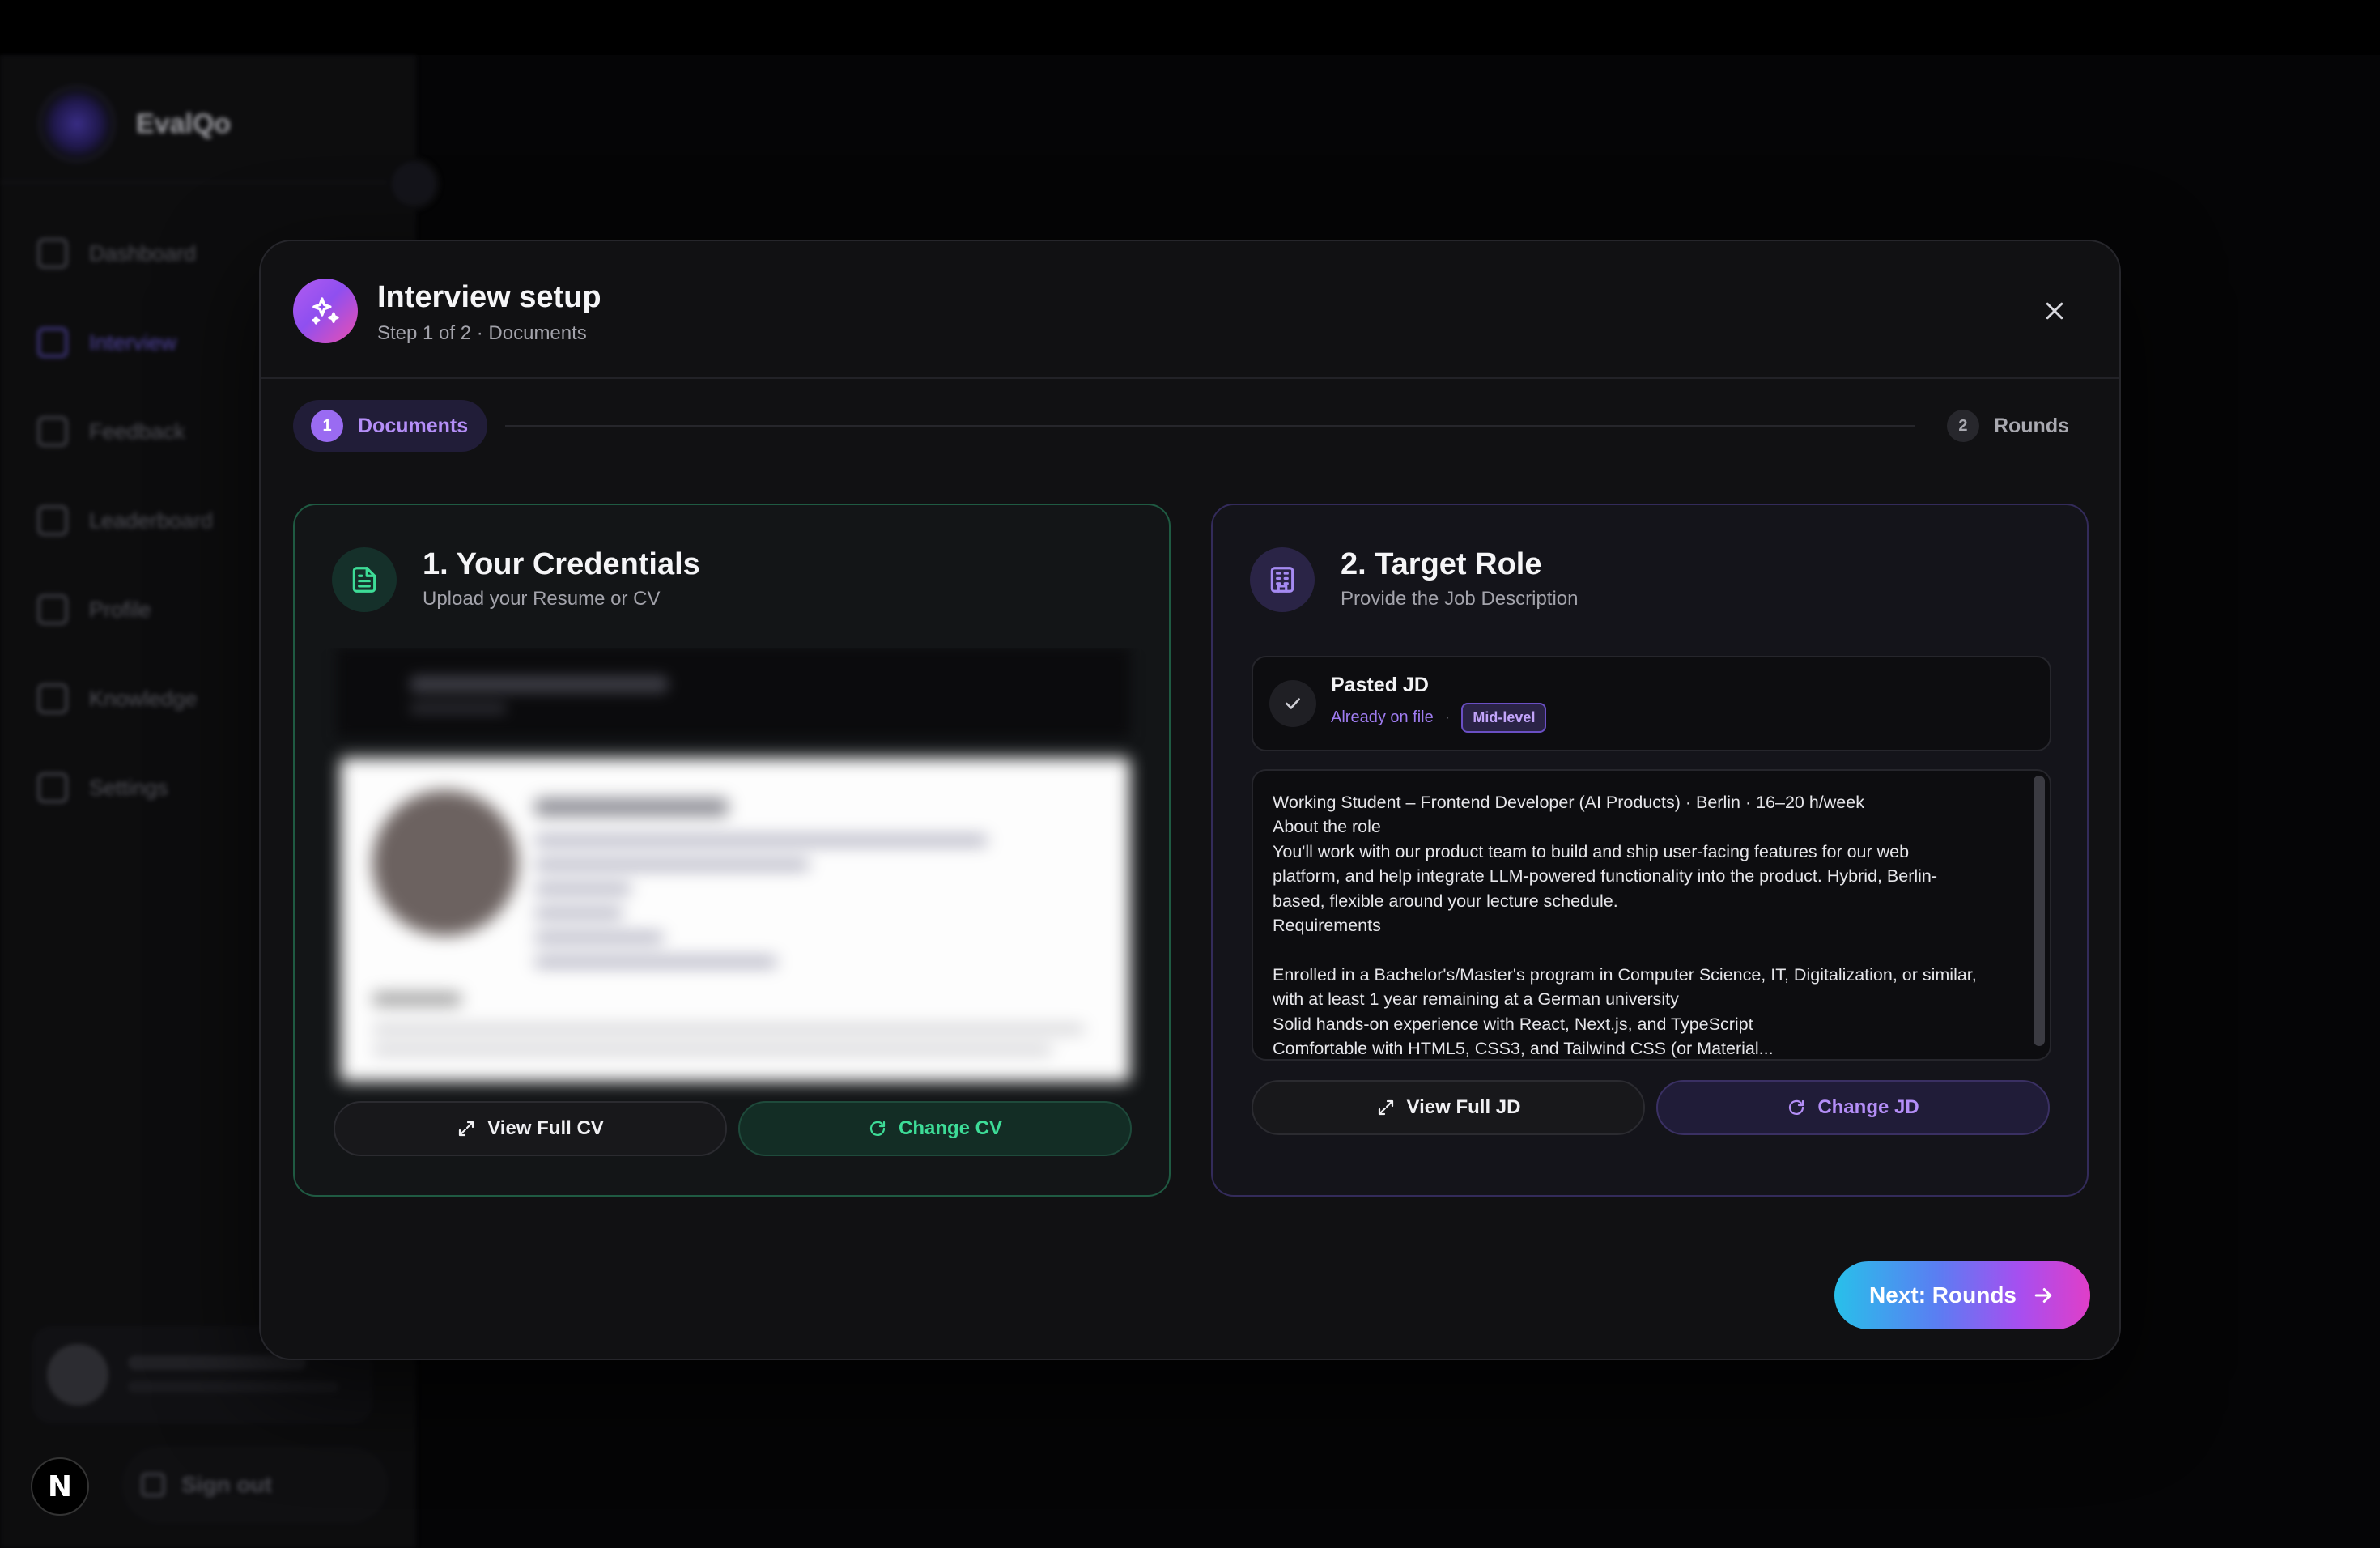 This screenshot has width=2380, height=1548. I want to click on building-icon, so click(1282, 580).